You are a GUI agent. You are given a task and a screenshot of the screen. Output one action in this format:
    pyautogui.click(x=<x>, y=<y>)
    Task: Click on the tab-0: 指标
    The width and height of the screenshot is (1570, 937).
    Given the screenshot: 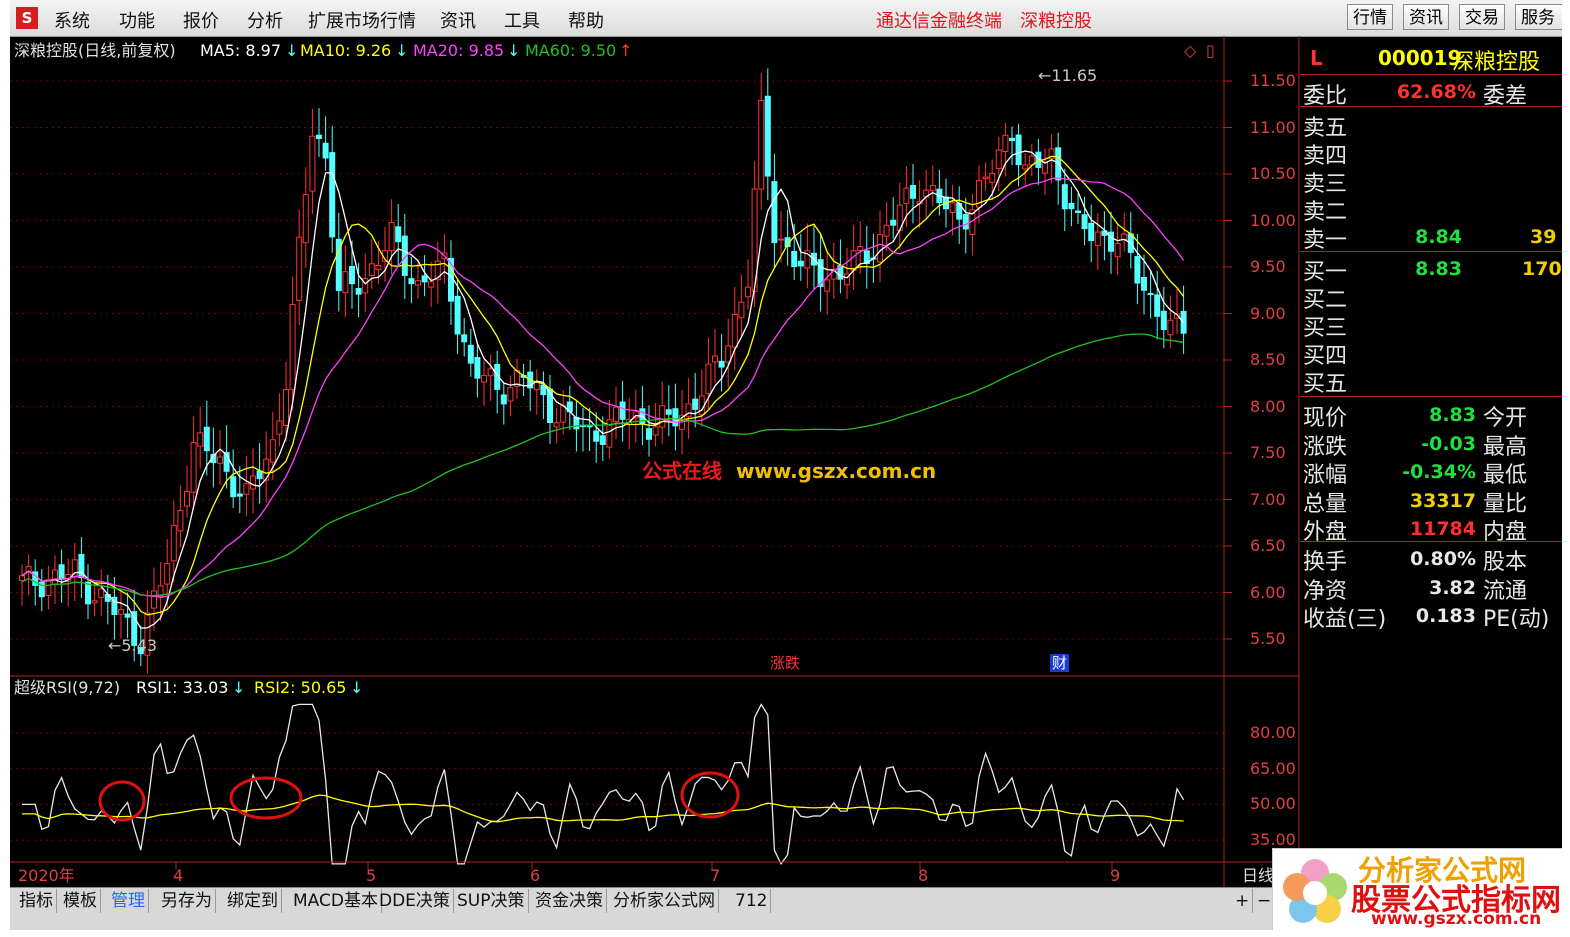 What is the action you would take?
    pyautogui.click(x=36, y=901)
    